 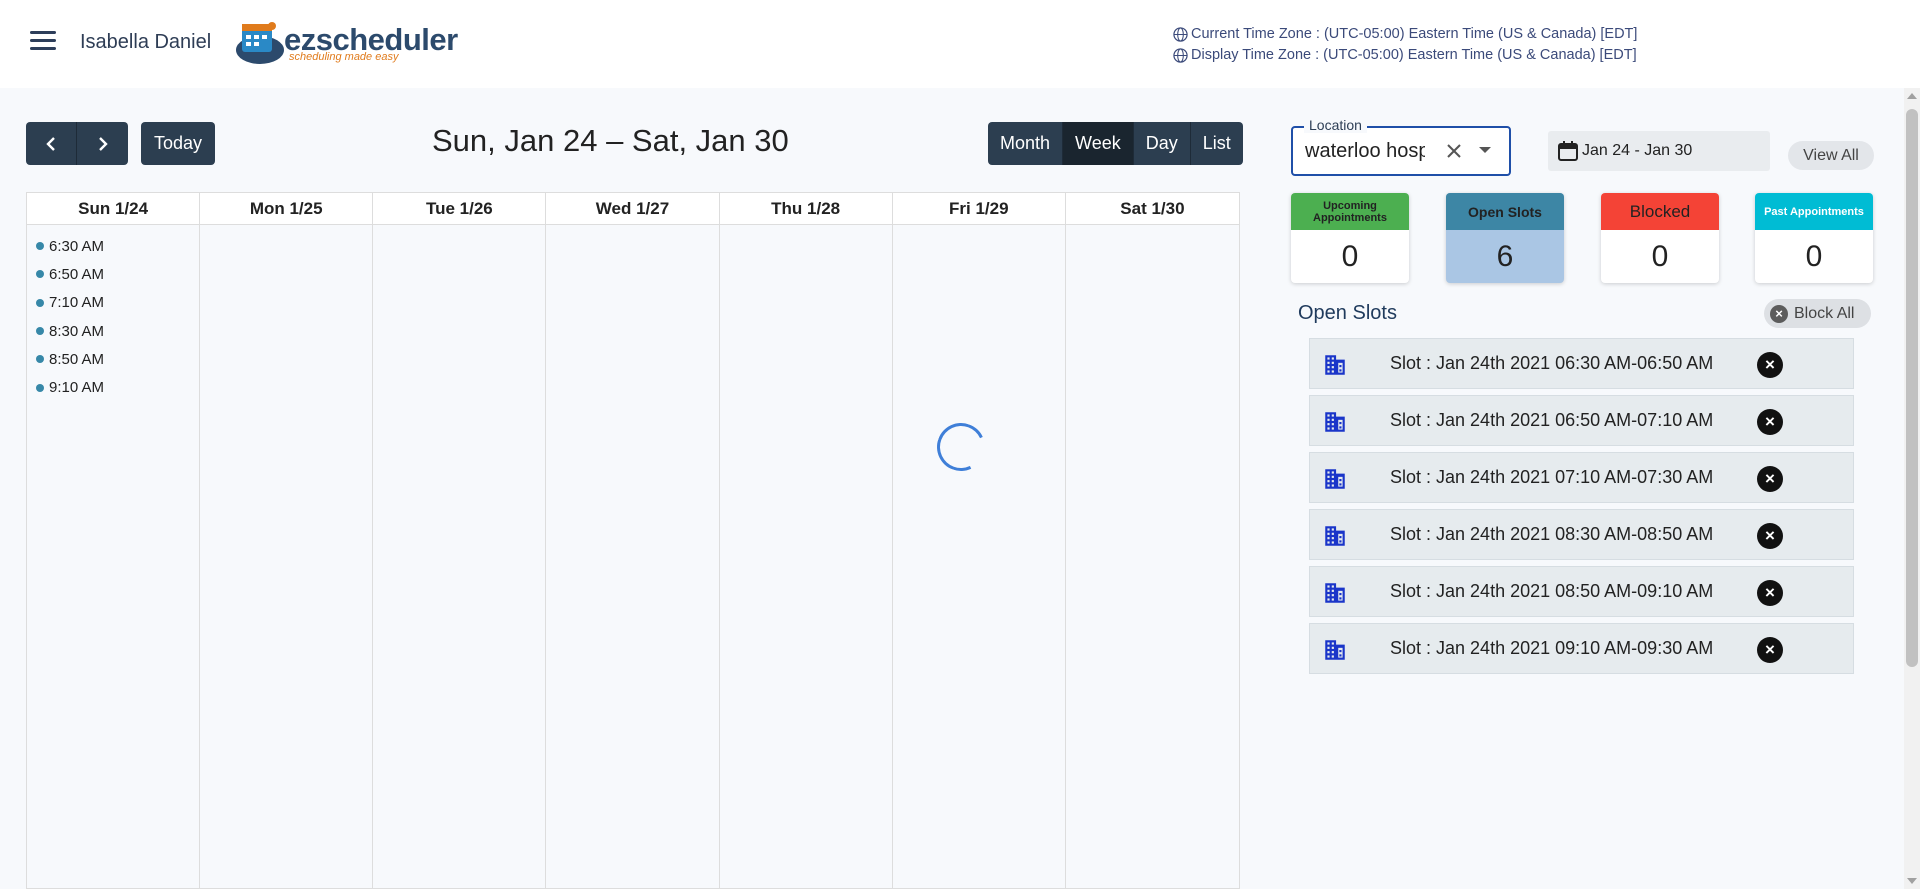 I want to click on event-time: 7:10 AM, so click(x=77, y=303).